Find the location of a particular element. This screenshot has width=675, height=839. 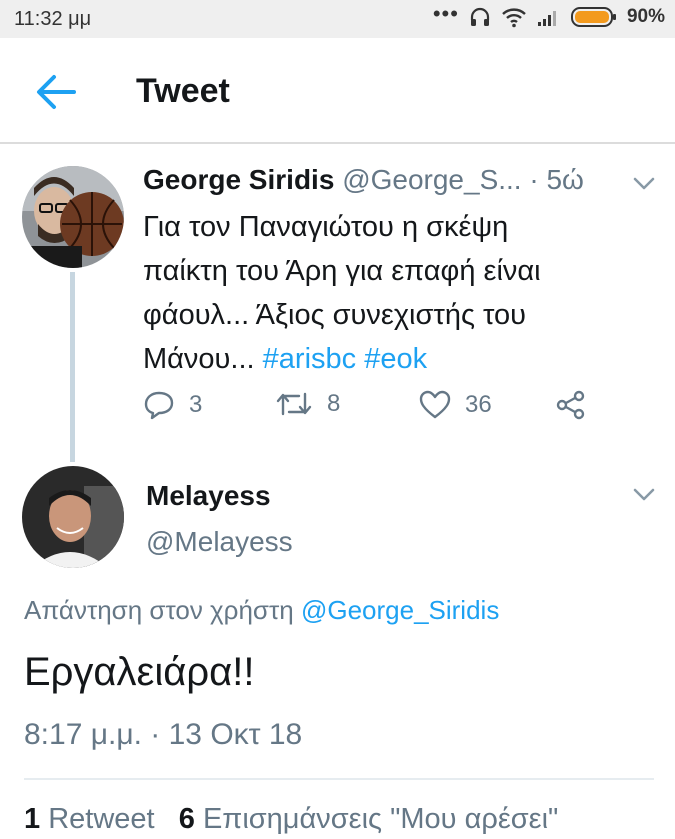

tweet-text-line: Για τον Παναγιώτου η σκέψη is located at coordinates (326, 227).